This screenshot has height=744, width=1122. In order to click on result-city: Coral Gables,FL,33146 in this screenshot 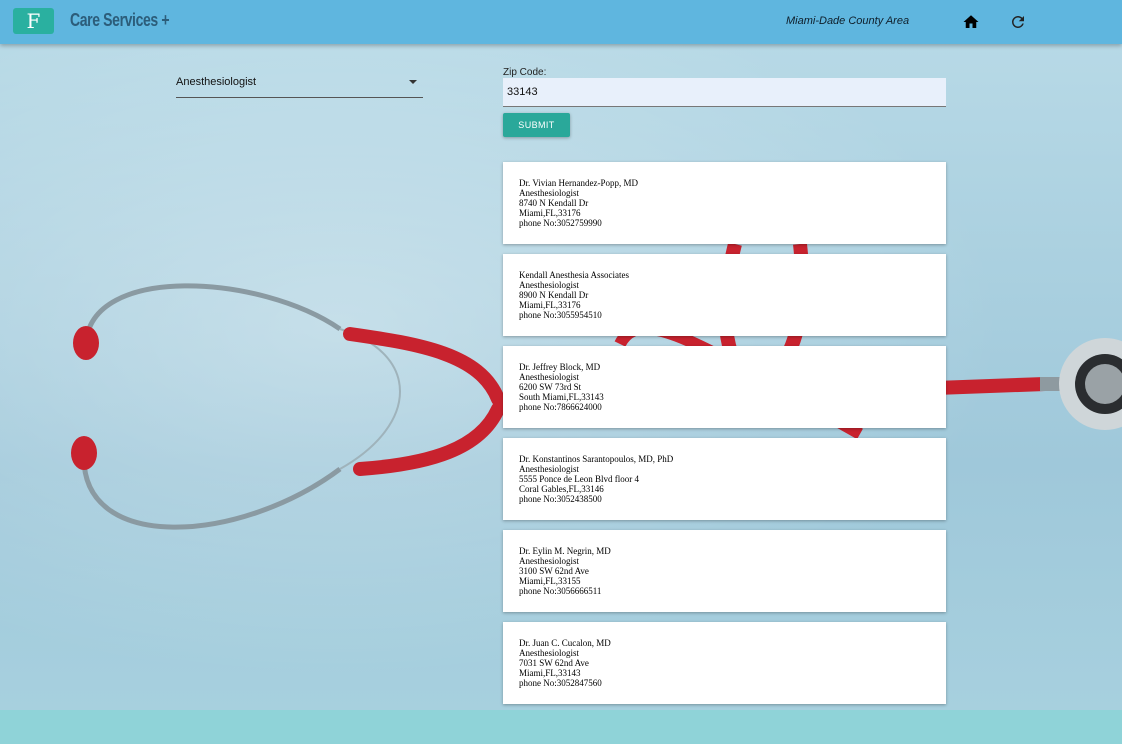, I will do `click(561, 489)`.